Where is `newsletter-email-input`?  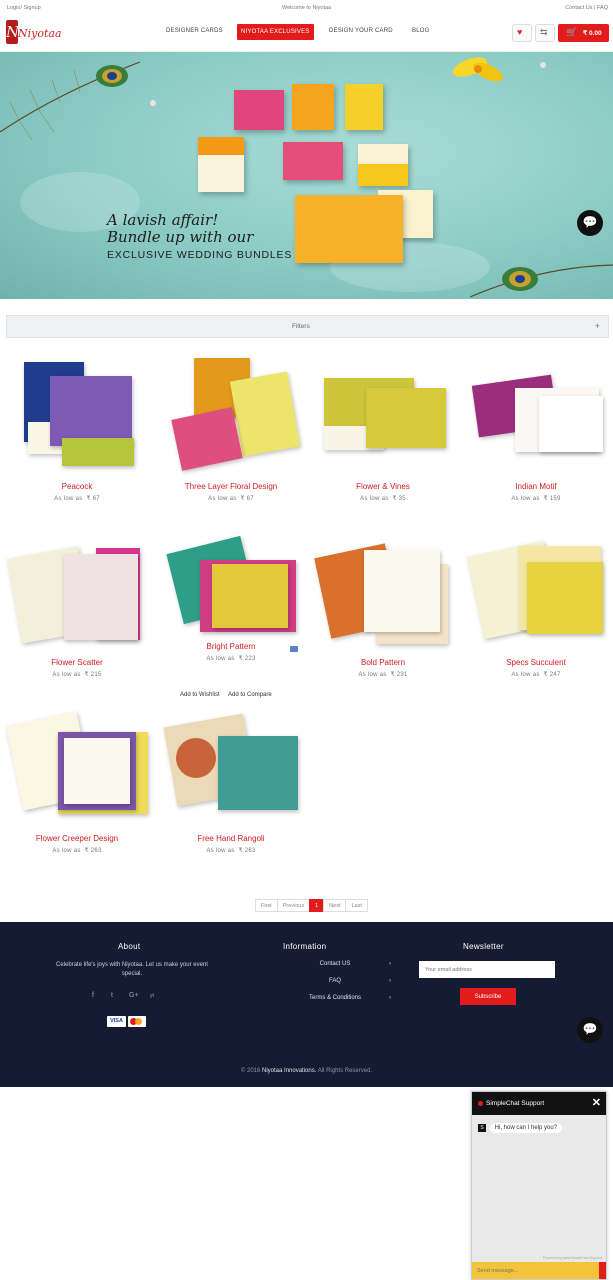
newsletter-email-input is located at coordinates (487, 969).